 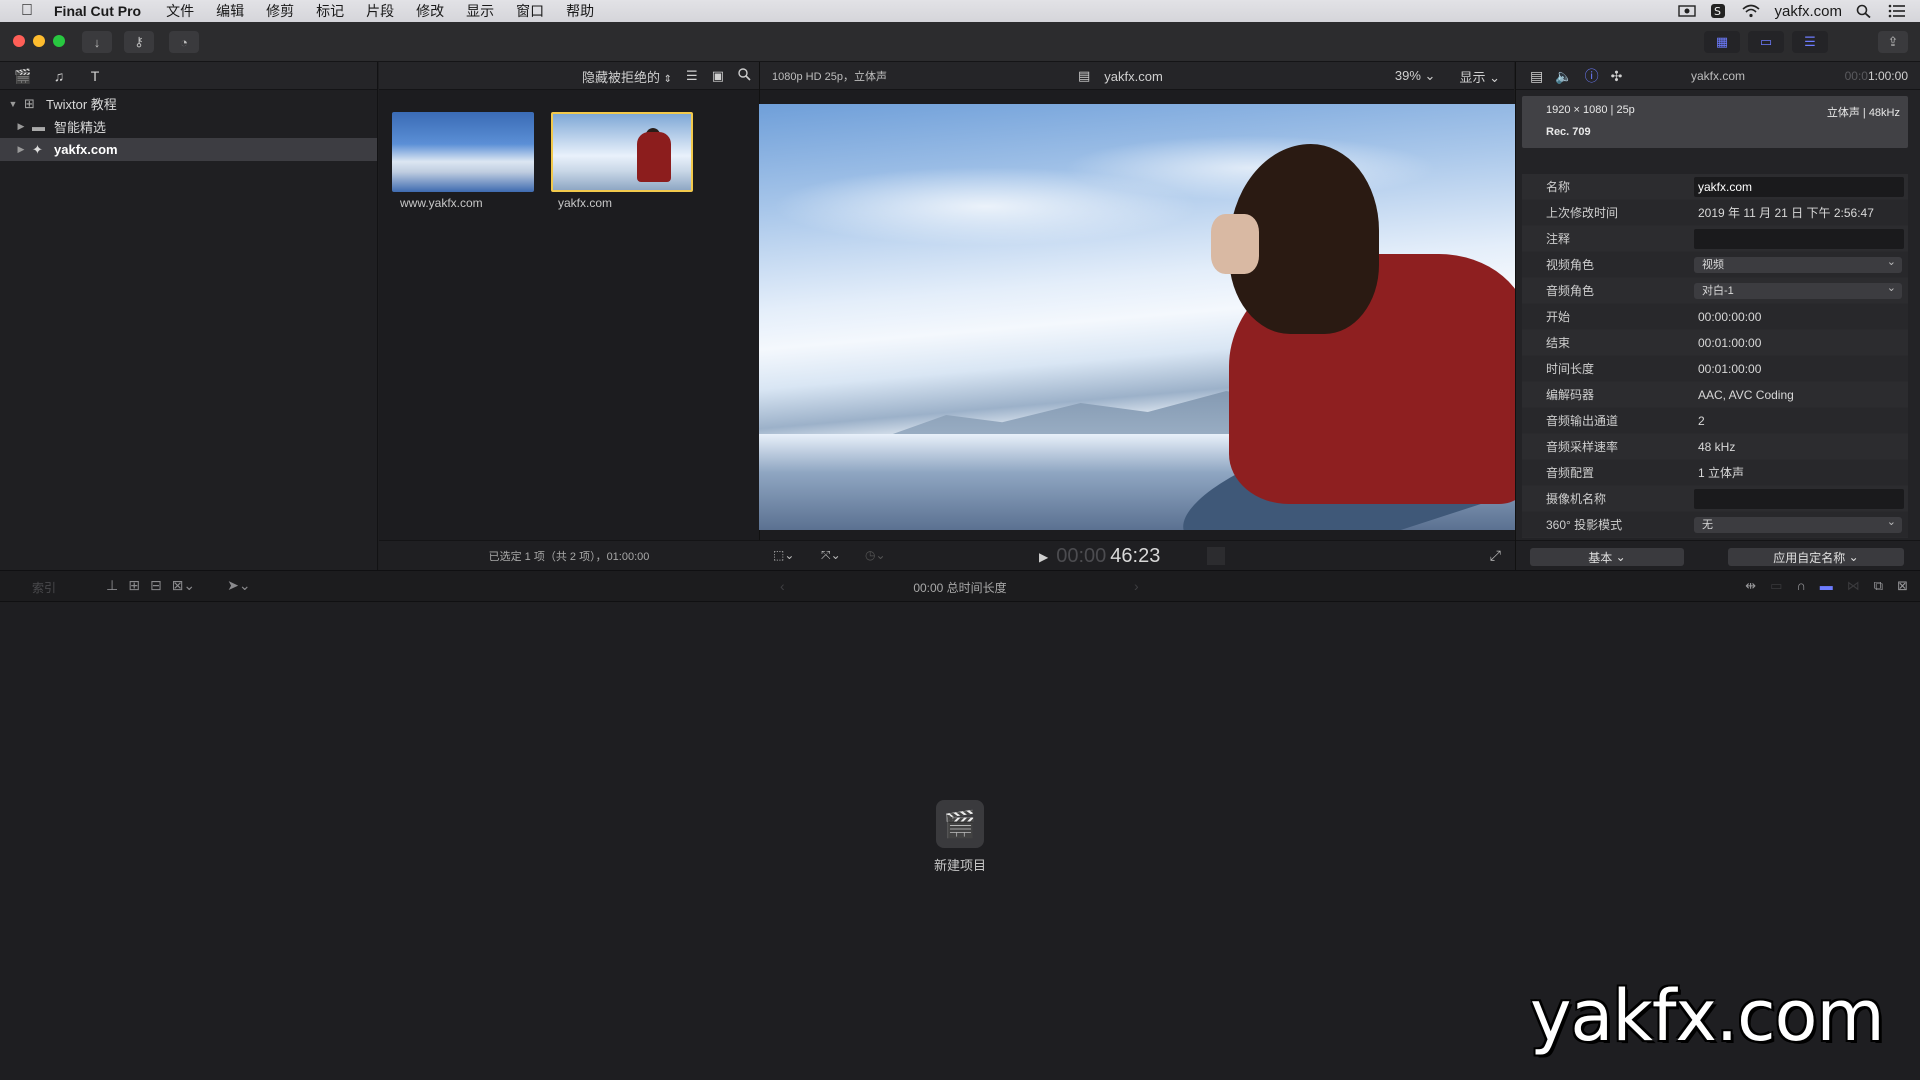 What do you see at coordinates (1750, 586) in the screenshot?
I see `skimming-icon: ⇹` at bounding box center [1750, 586].